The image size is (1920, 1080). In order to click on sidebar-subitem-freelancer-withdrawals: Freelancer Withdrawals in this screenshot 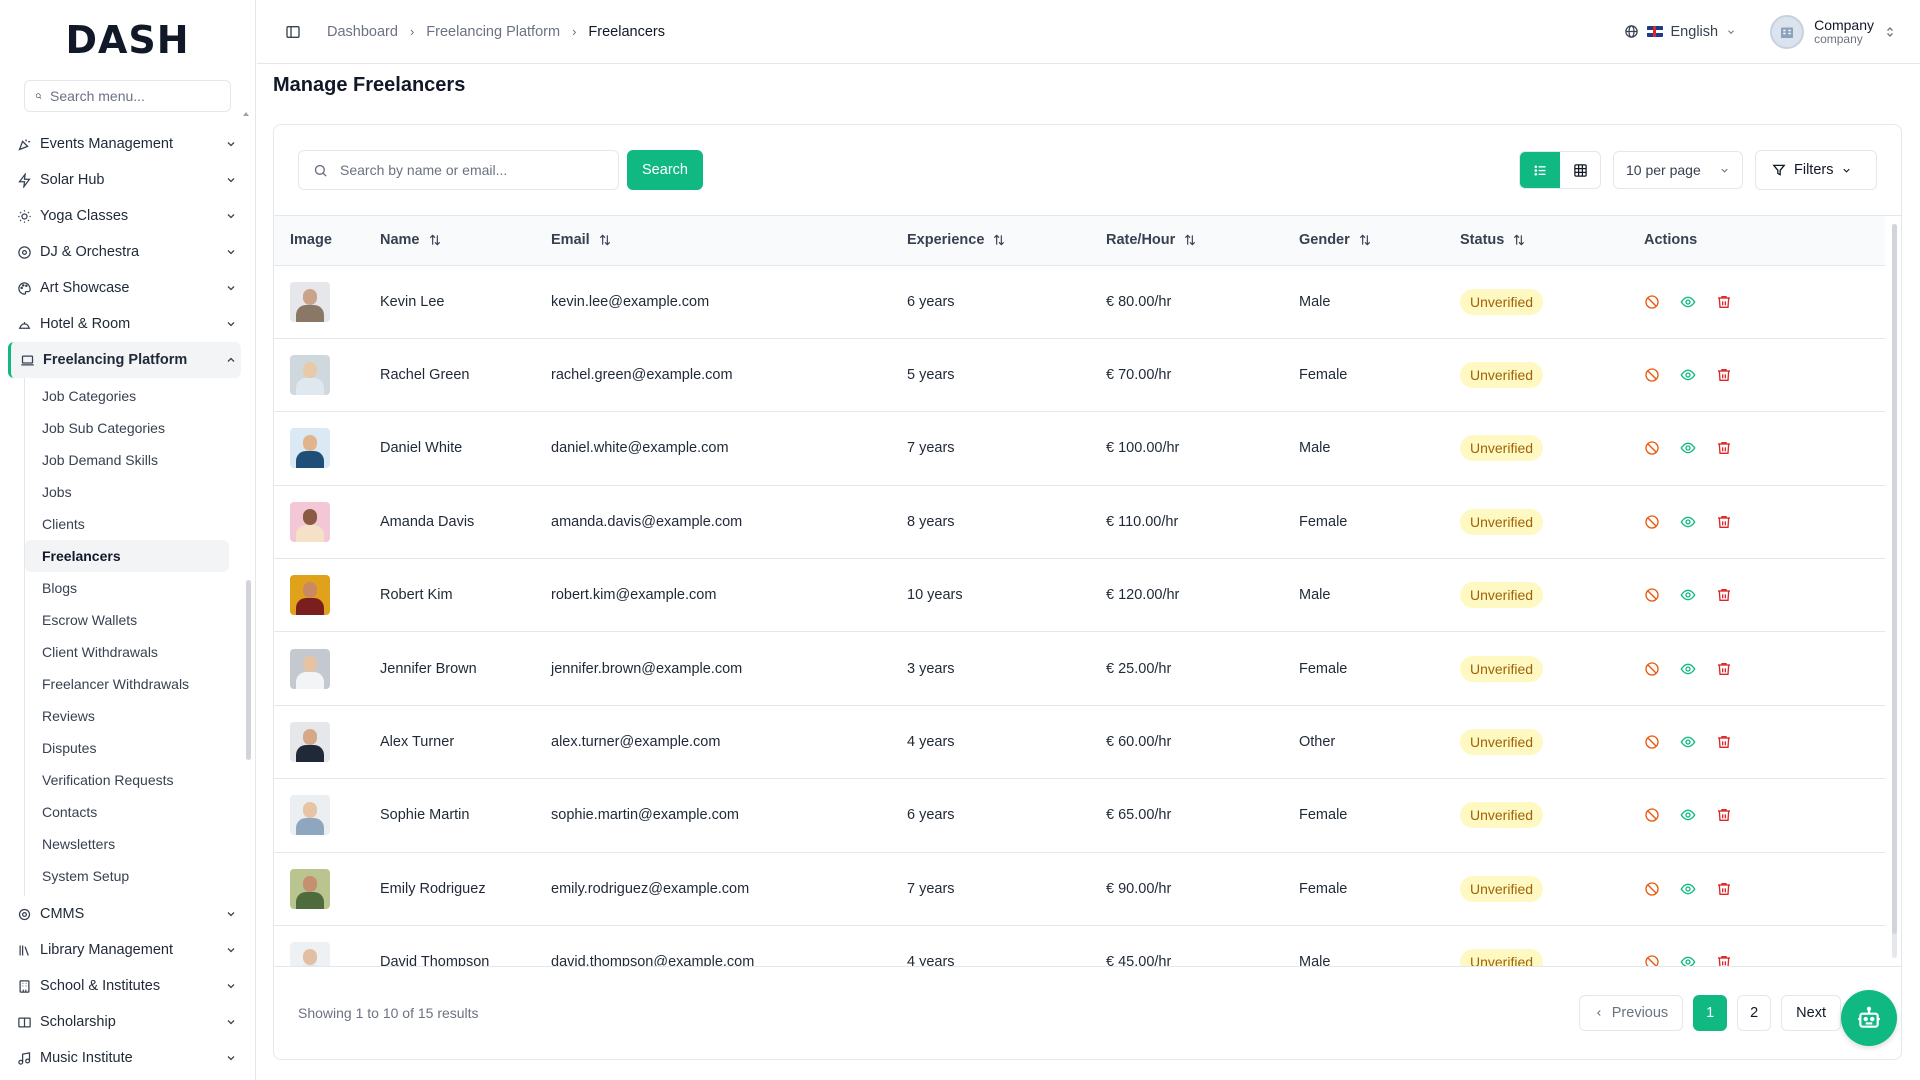, I will do `click(127, 684)`.